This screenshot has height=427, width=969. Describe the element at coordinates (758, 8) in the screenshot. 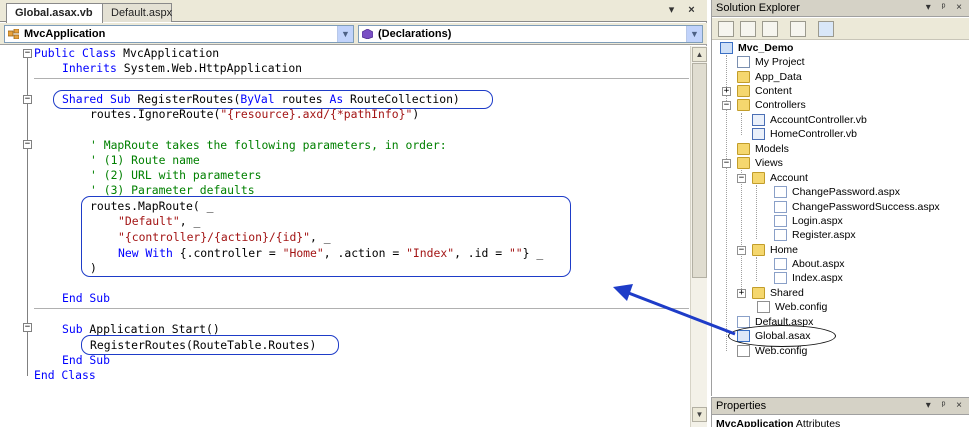

I see `solution-explorer-title: Solution Explorer` at that location.